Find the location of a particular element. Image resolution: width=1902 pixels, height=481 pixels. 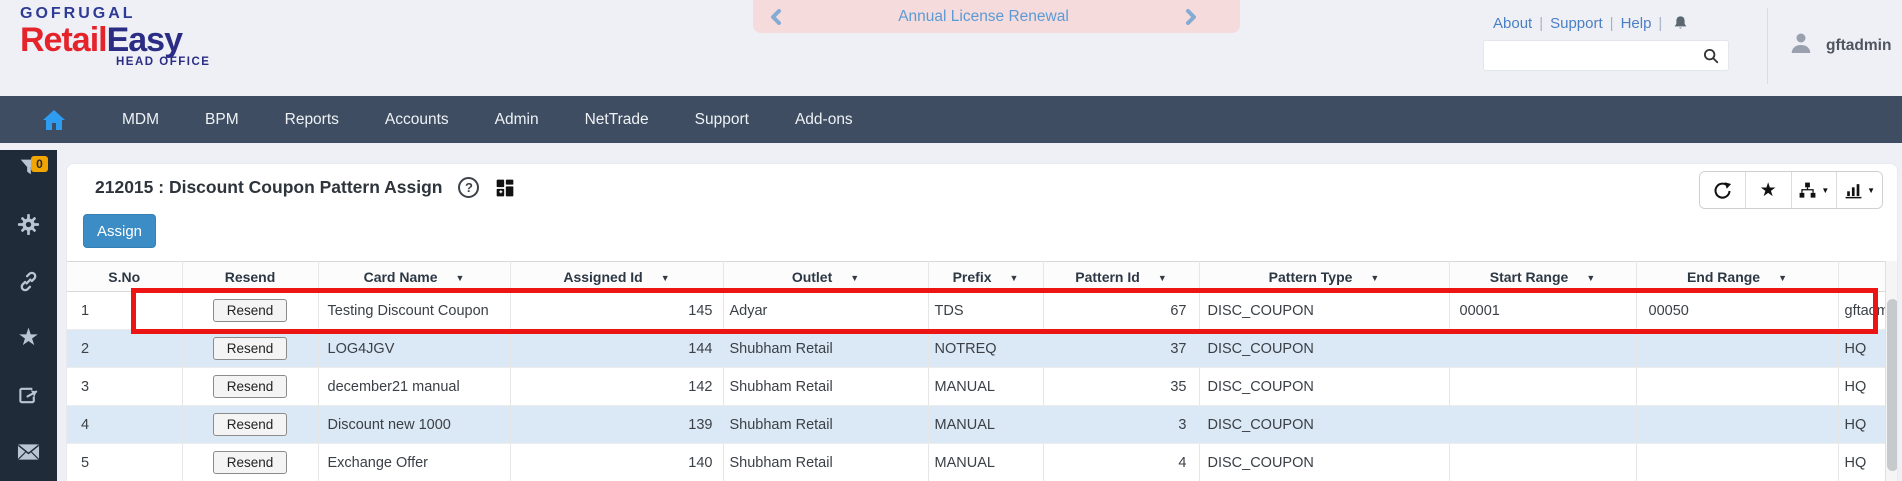

link-icon is located at coordinates (28, 281).